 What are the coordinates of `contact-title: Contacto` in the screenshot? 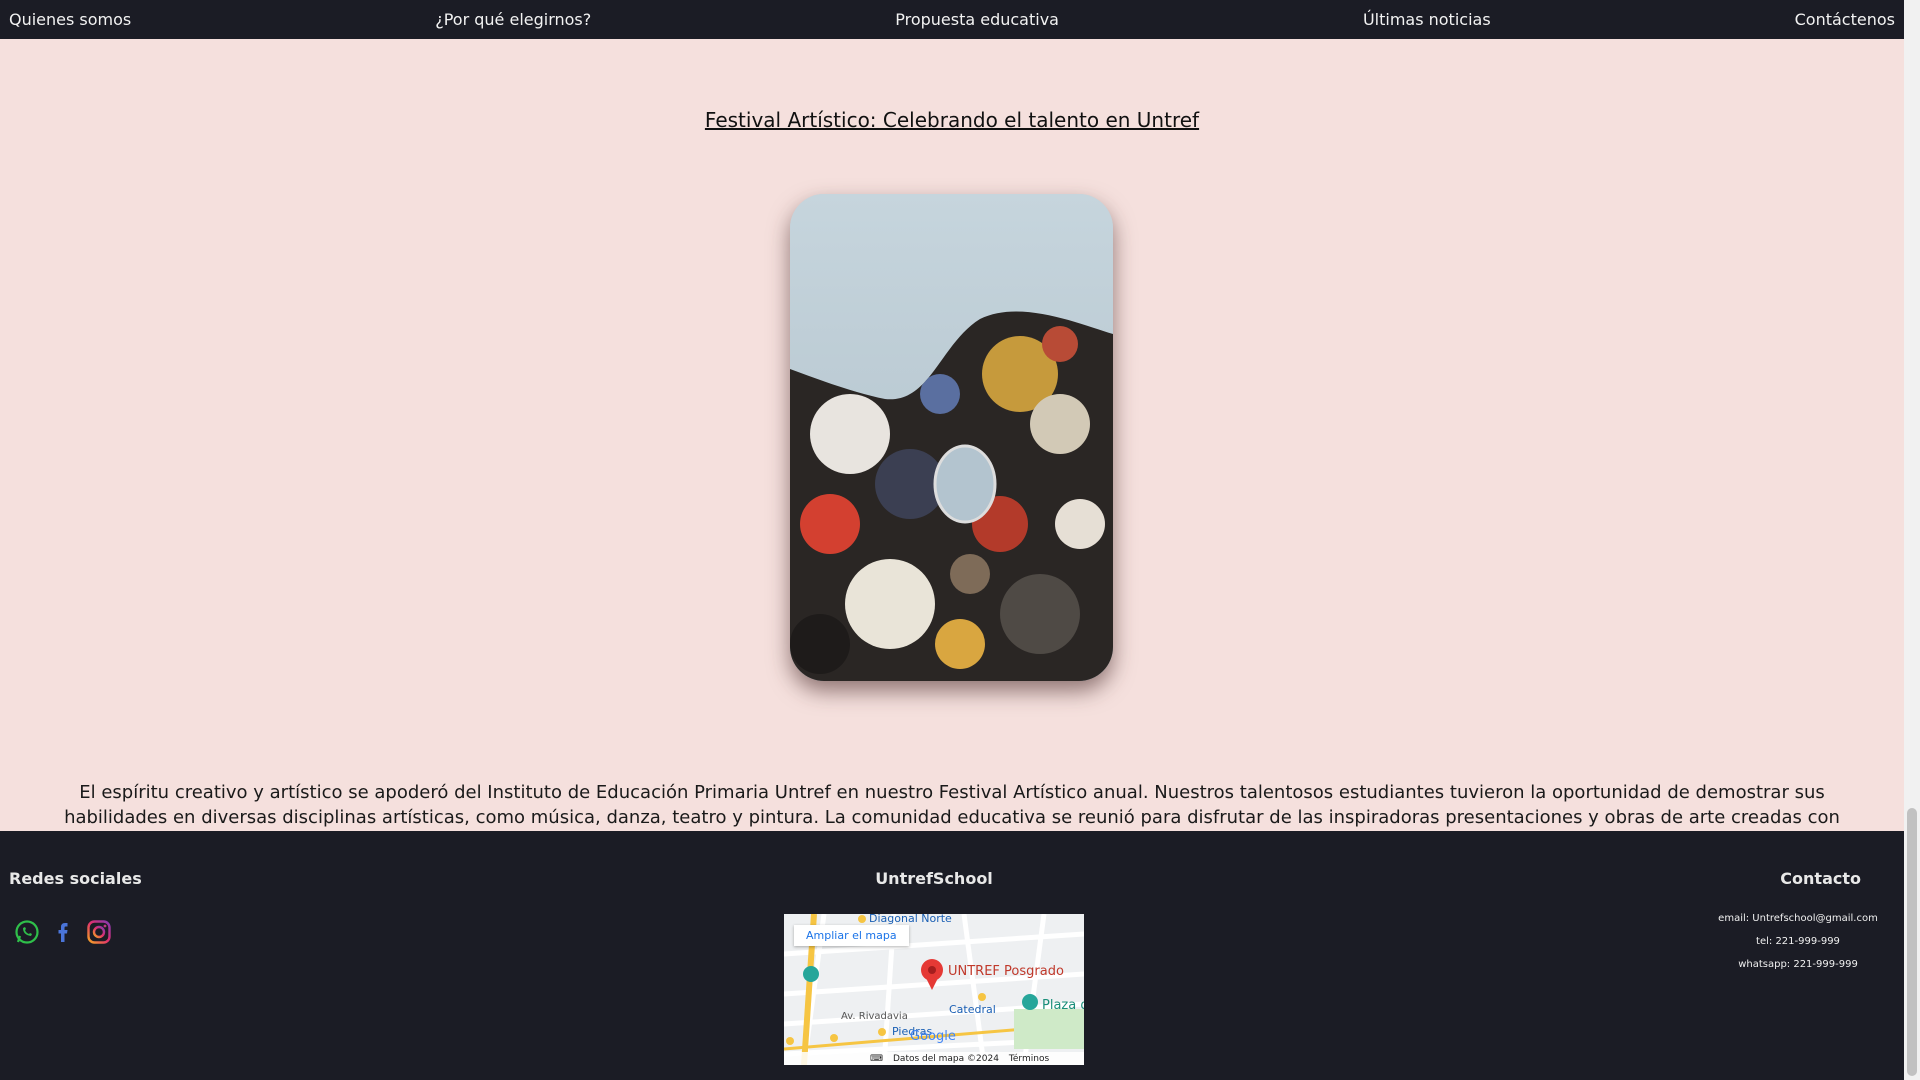 It's located at (1820, 878).